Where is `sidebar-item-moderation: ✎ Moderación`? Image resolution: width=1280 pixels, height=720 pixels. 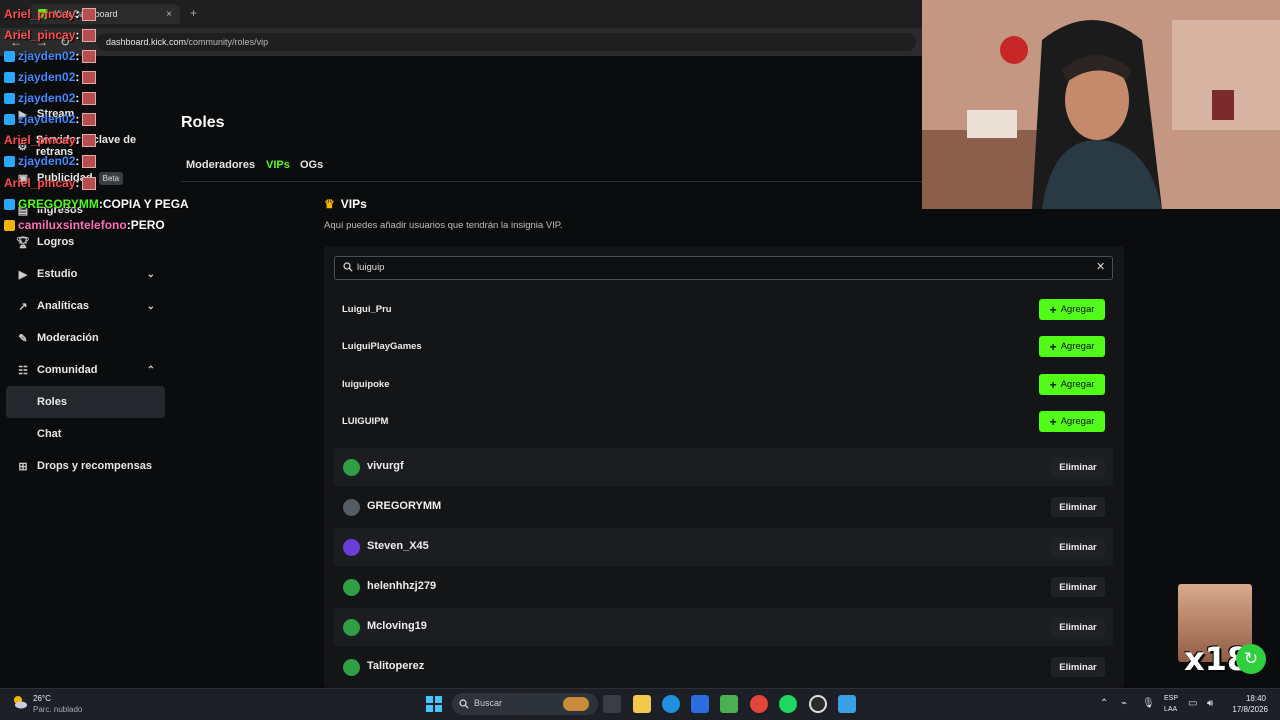
sidebar-item-moderation: ✎ Moderación is located at coordinates (85, 338).